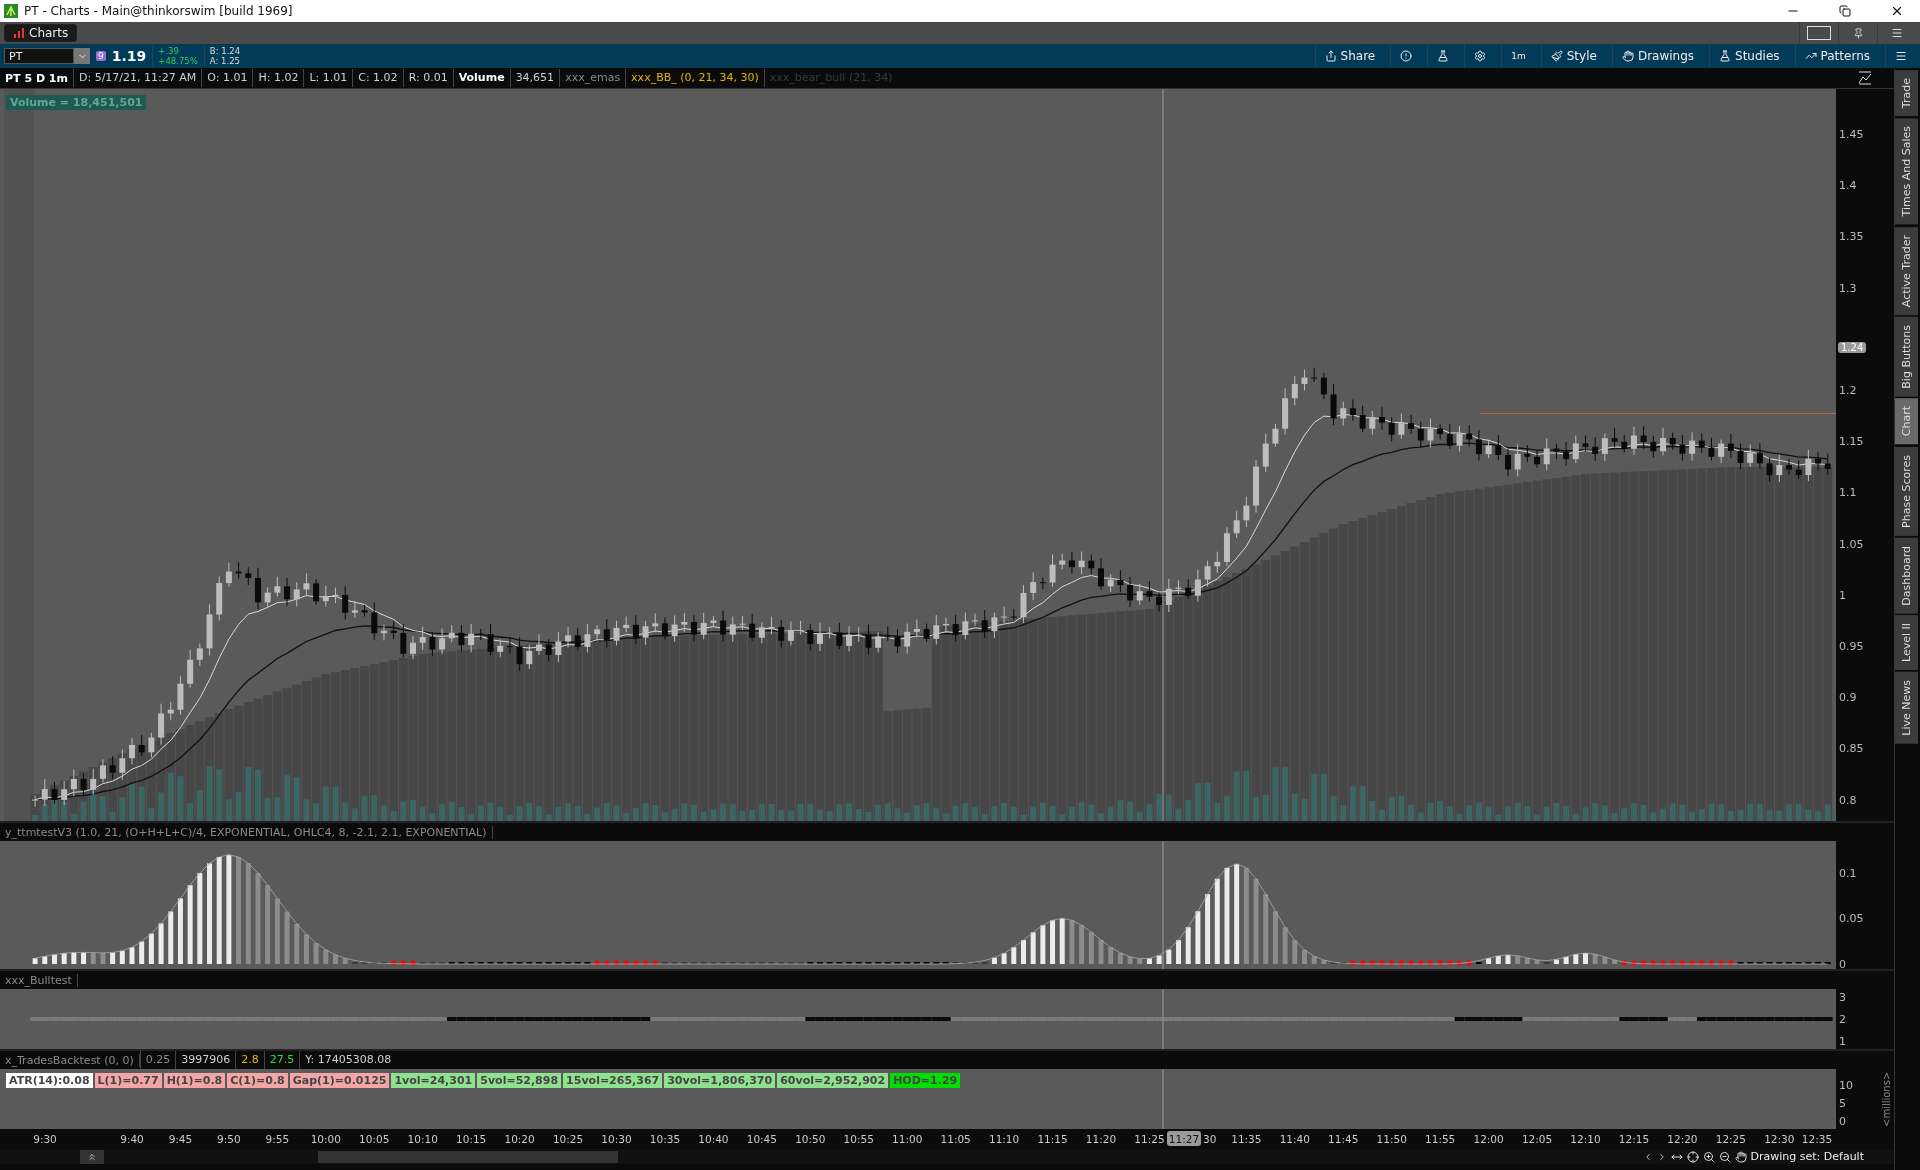  Describe the element at coordinates (257, 1080) in the screenshot. I see `stat-label: C(1)=0.8` at that location.